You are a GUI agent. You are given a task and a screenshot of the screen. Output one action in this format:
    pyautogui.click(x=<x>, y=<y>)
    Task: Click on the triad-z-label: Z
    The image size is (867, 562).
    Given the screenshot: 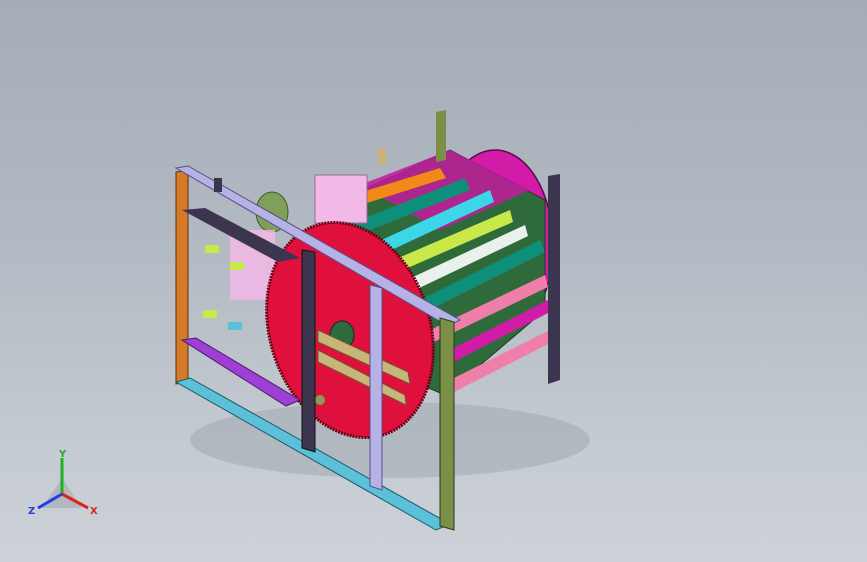 What is the action you would take?
    pyautogui.click(x=31, y=511)
    